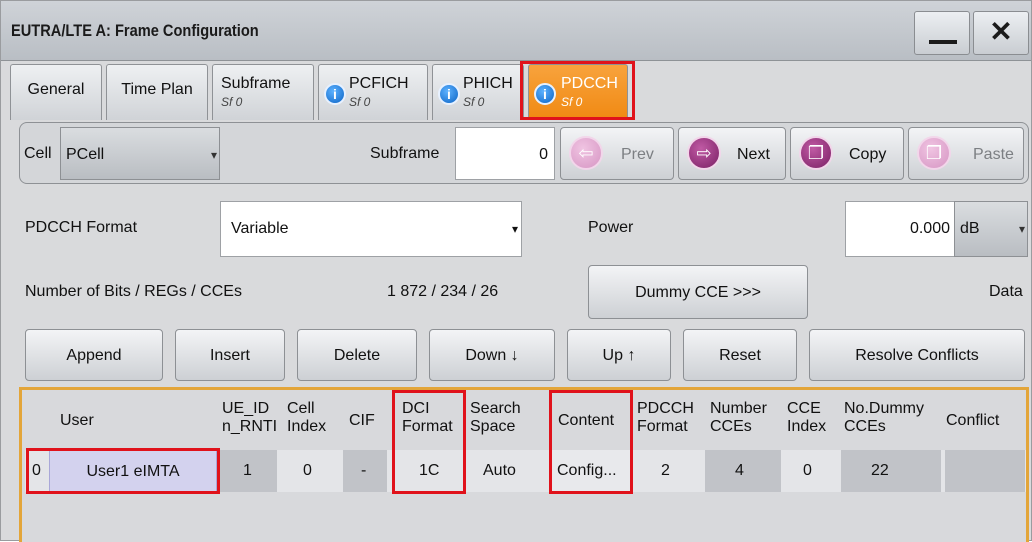  Describe the element at coordinates (807, 471) in the screenshot. I see `cce-index-value: 0` at that location.